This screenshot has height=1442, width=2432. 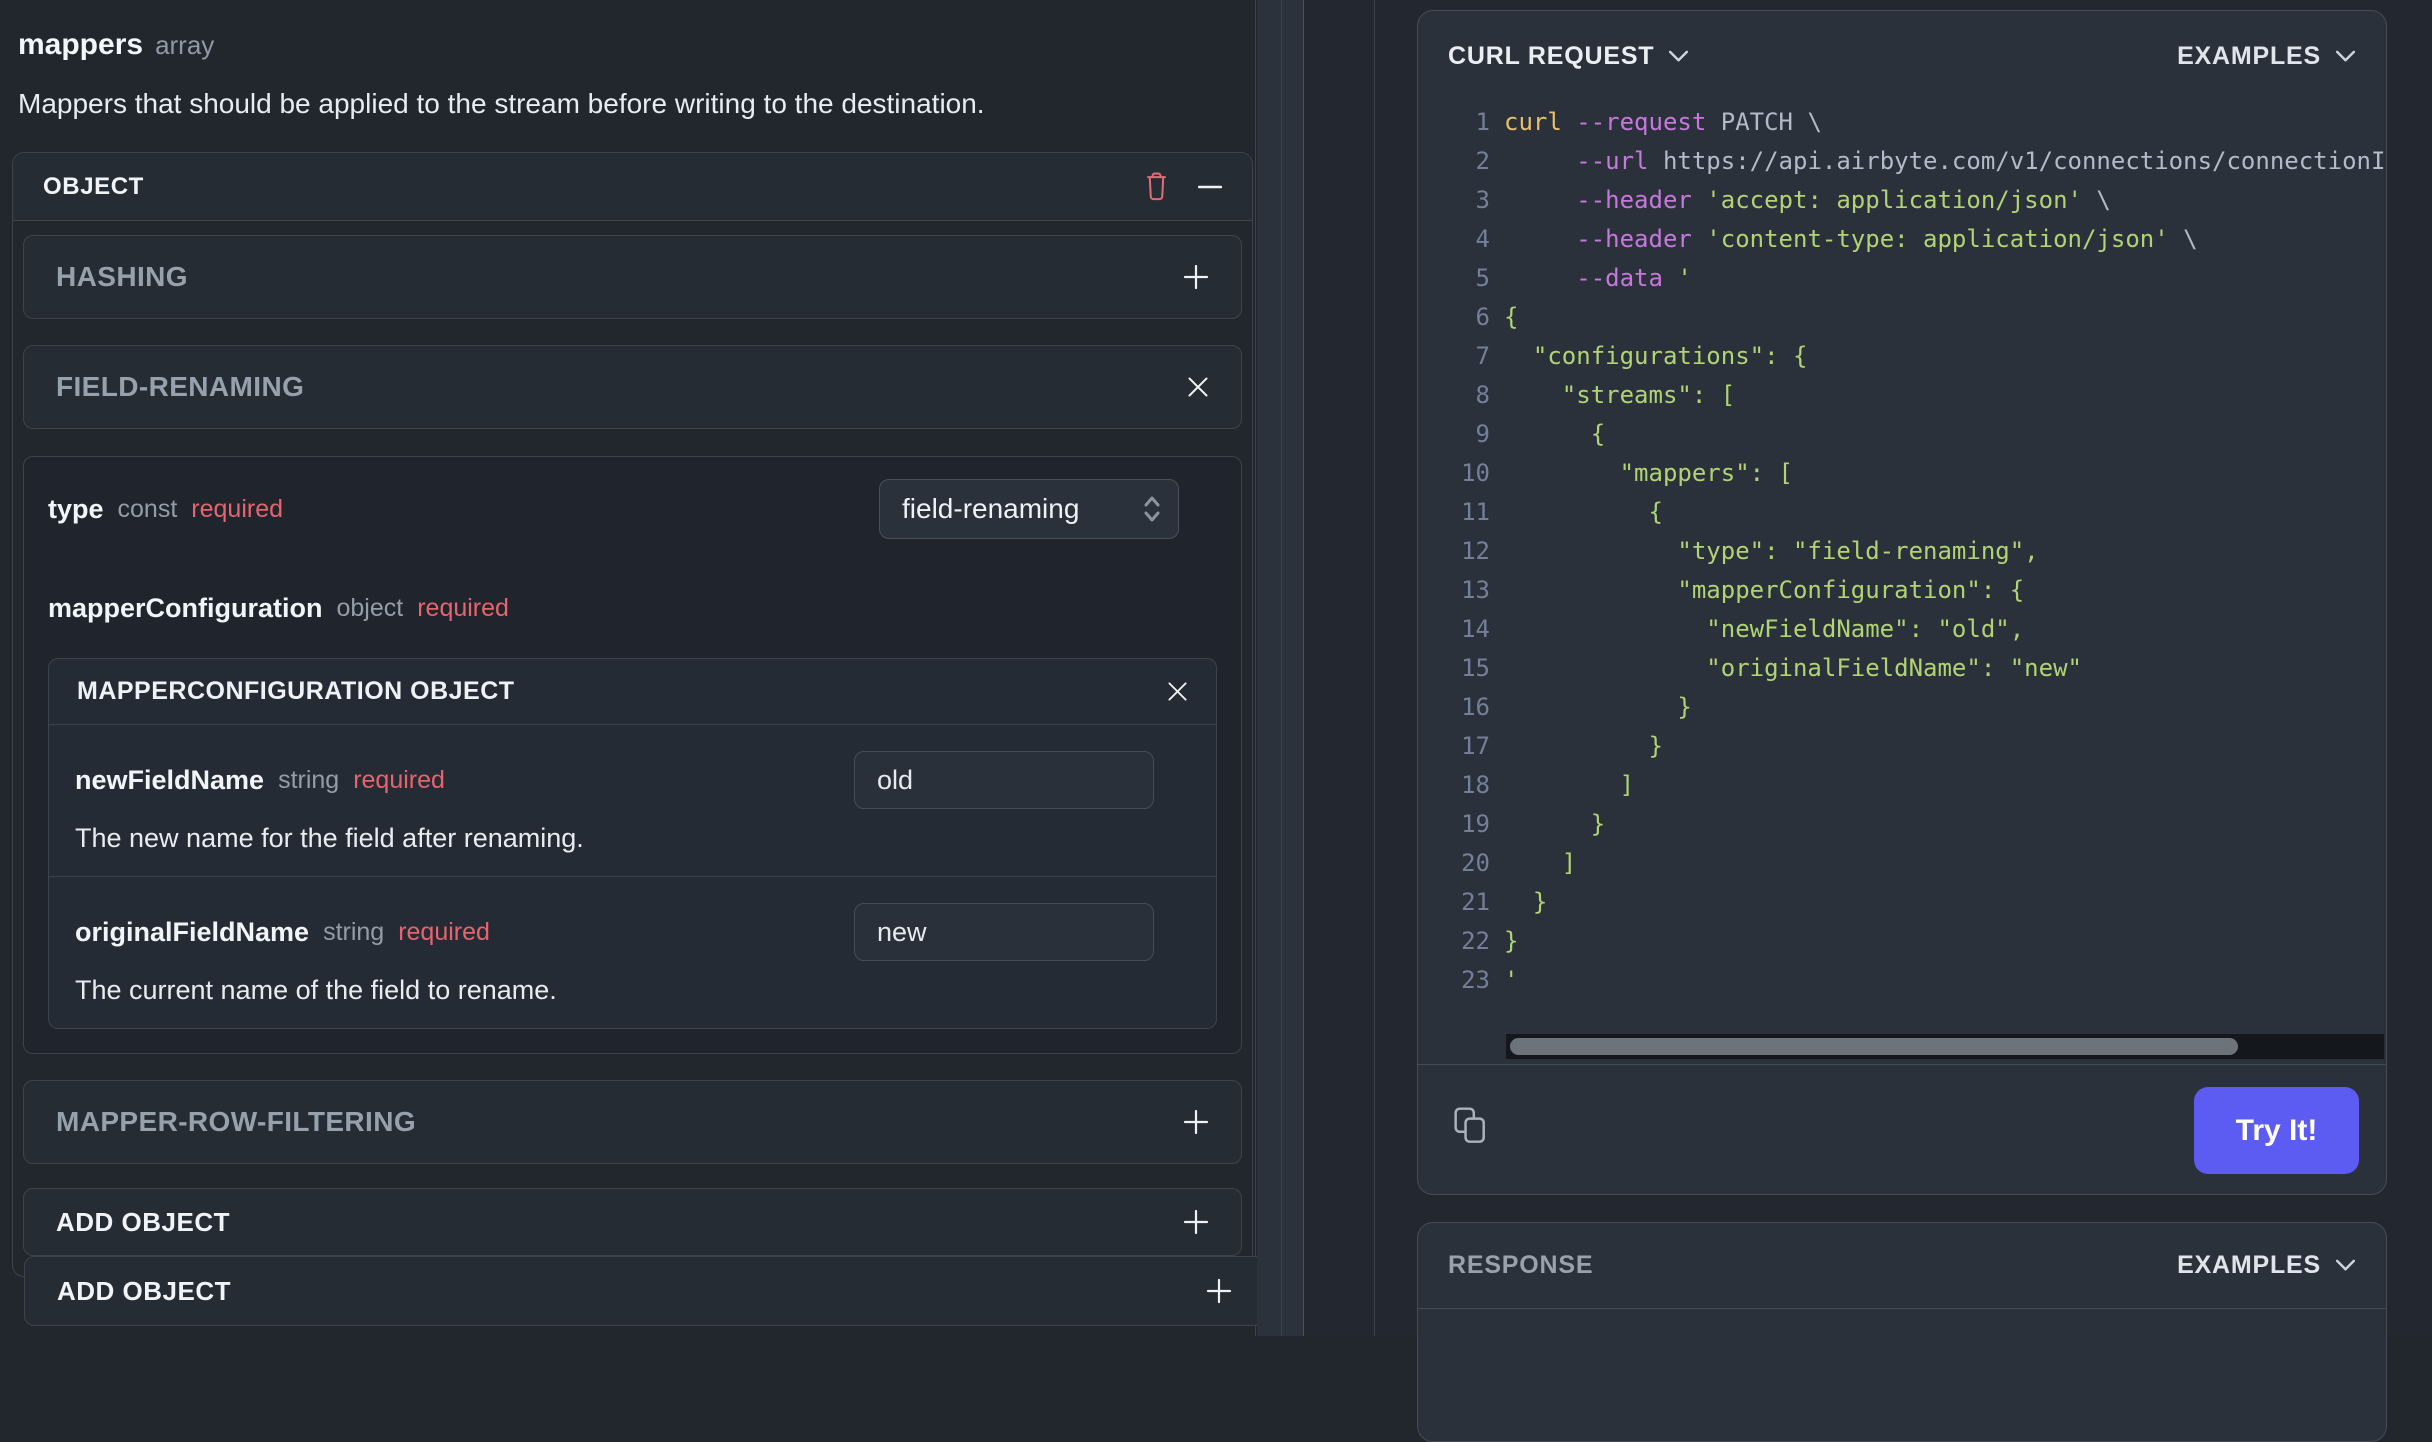 What do you see at coordinates (632, 608) in the screenshot?
I see `mapper-configuration-row: mapperConfiguration object required` at bounding box center [632, 608].